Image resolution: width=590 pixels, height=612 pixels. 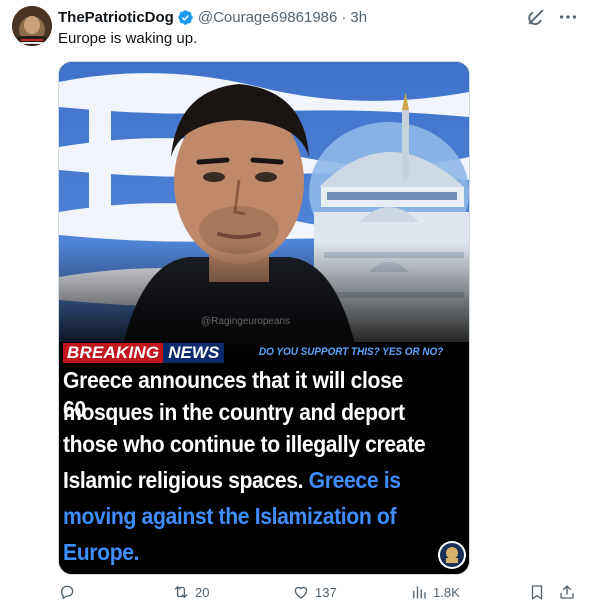 I want to click on bookmark-button, so click(x=537, y=592).